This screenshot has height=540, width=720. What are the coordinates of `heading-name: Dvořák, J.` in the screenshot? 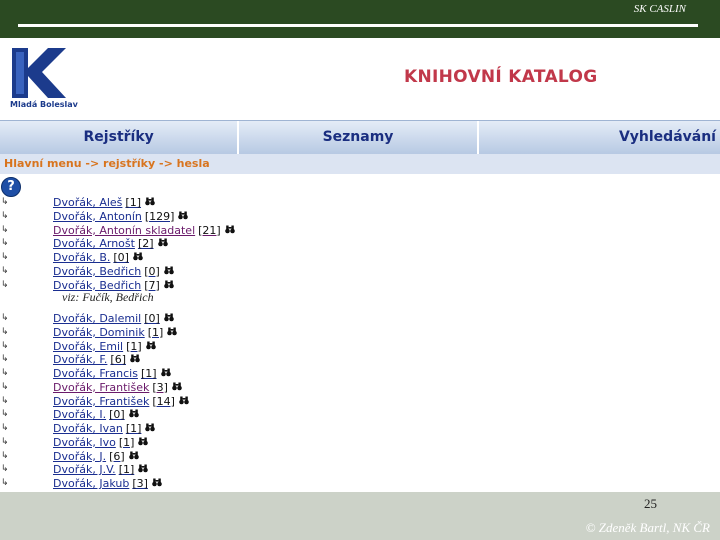 It's located at (80, 456).